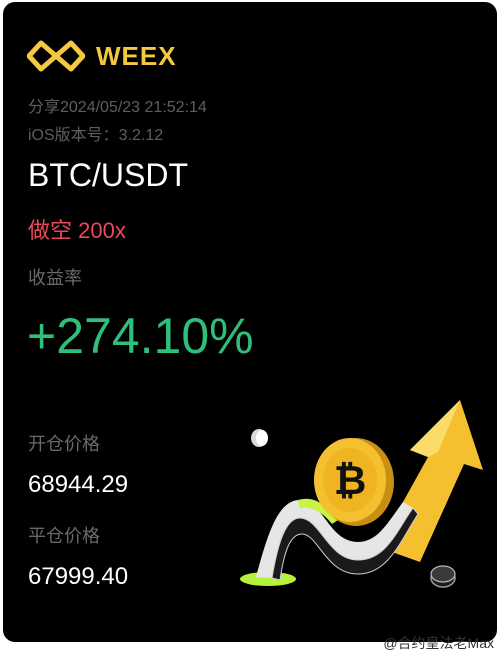  What do you see at coordinates (96, 135) in the screenshot?
I see `ios-version: iOS版本号：3.2.12` at bounding box center [96, 135].